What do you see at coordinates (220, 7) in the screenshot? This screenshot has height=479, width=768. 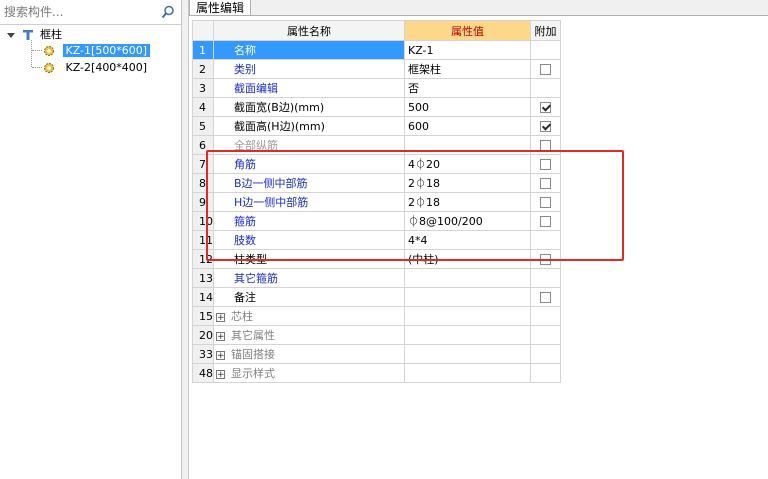 I see `tab-property-edit: 属性编辑` at bounding box center [220, 7].